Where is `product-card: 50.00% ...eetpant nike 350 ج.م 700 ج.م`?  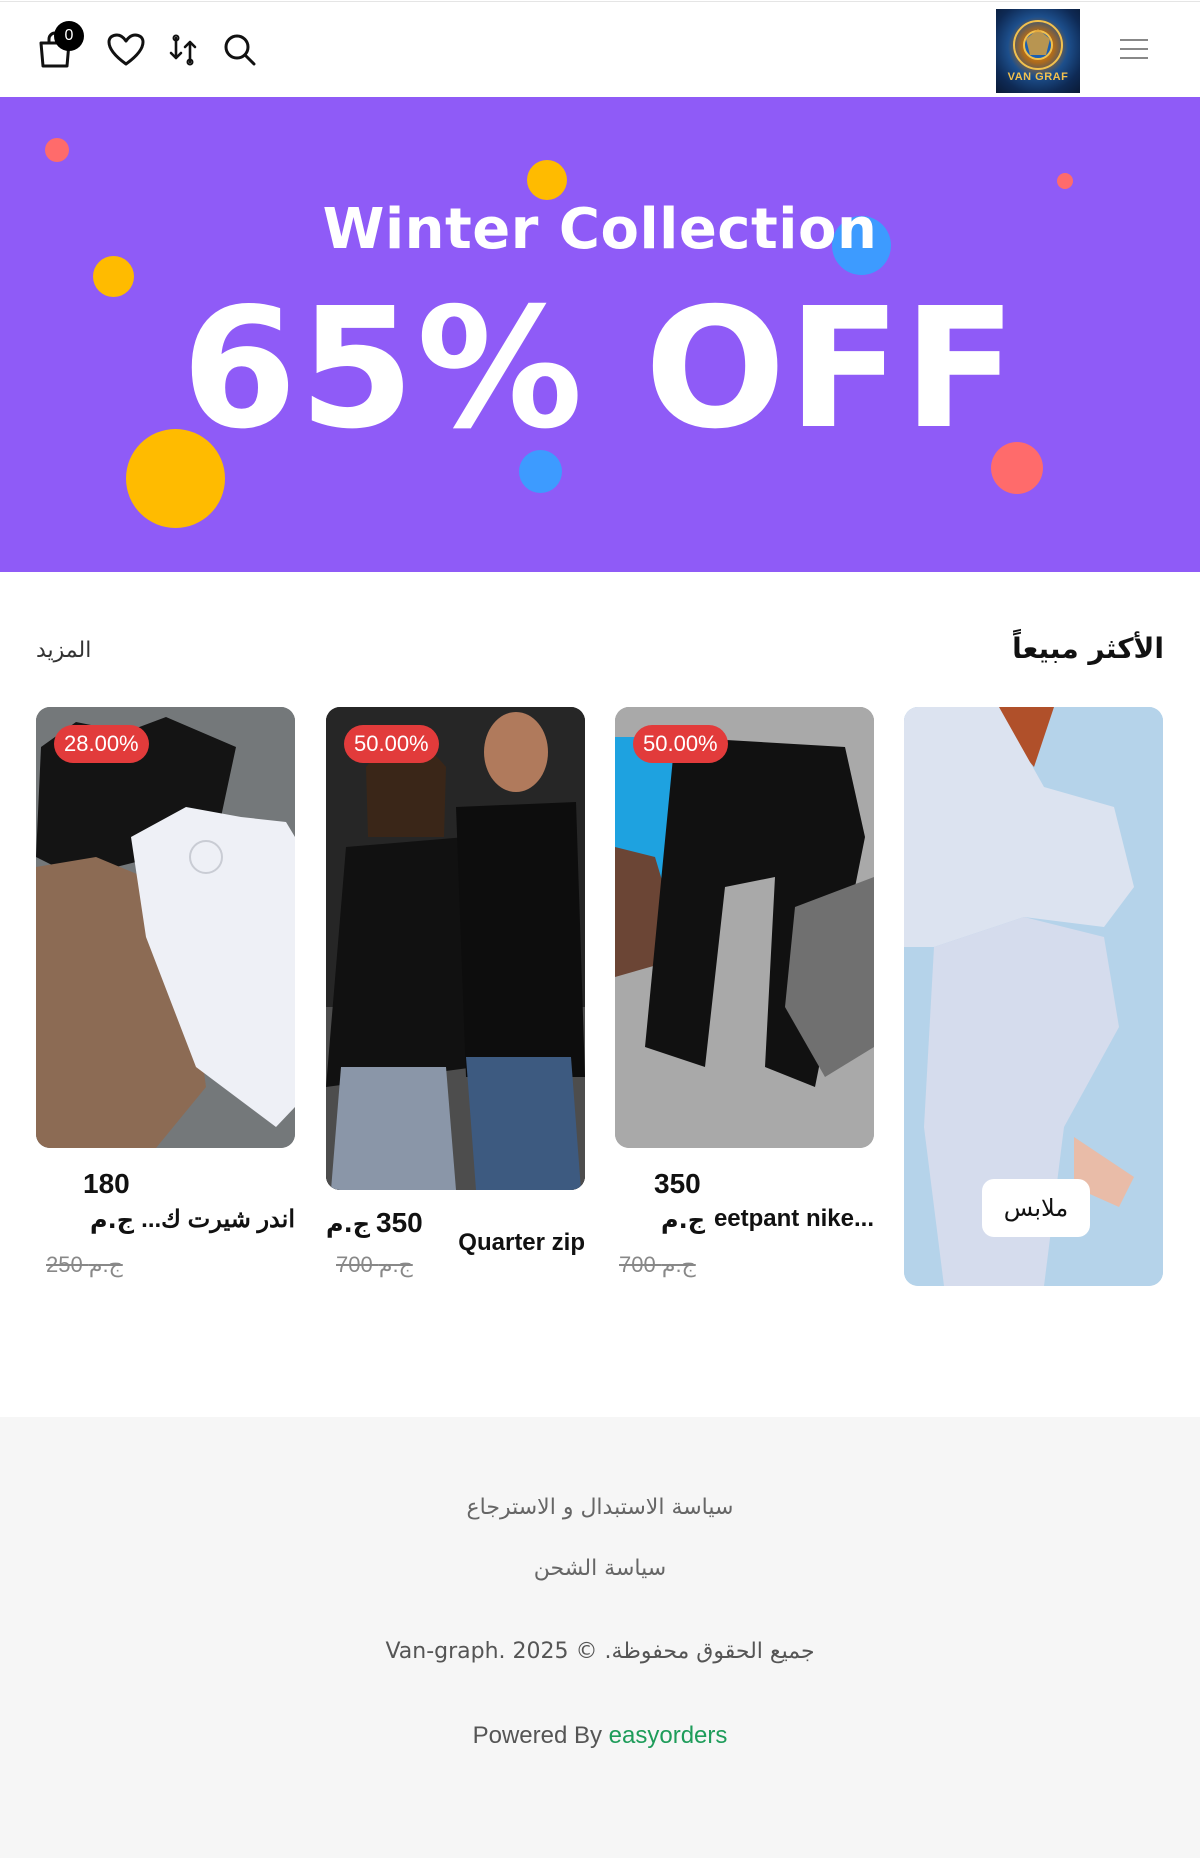
product-card: 50.00% ...eetpant nike 350 ج.م 700 ج.م is located at coordinates (744, 992).